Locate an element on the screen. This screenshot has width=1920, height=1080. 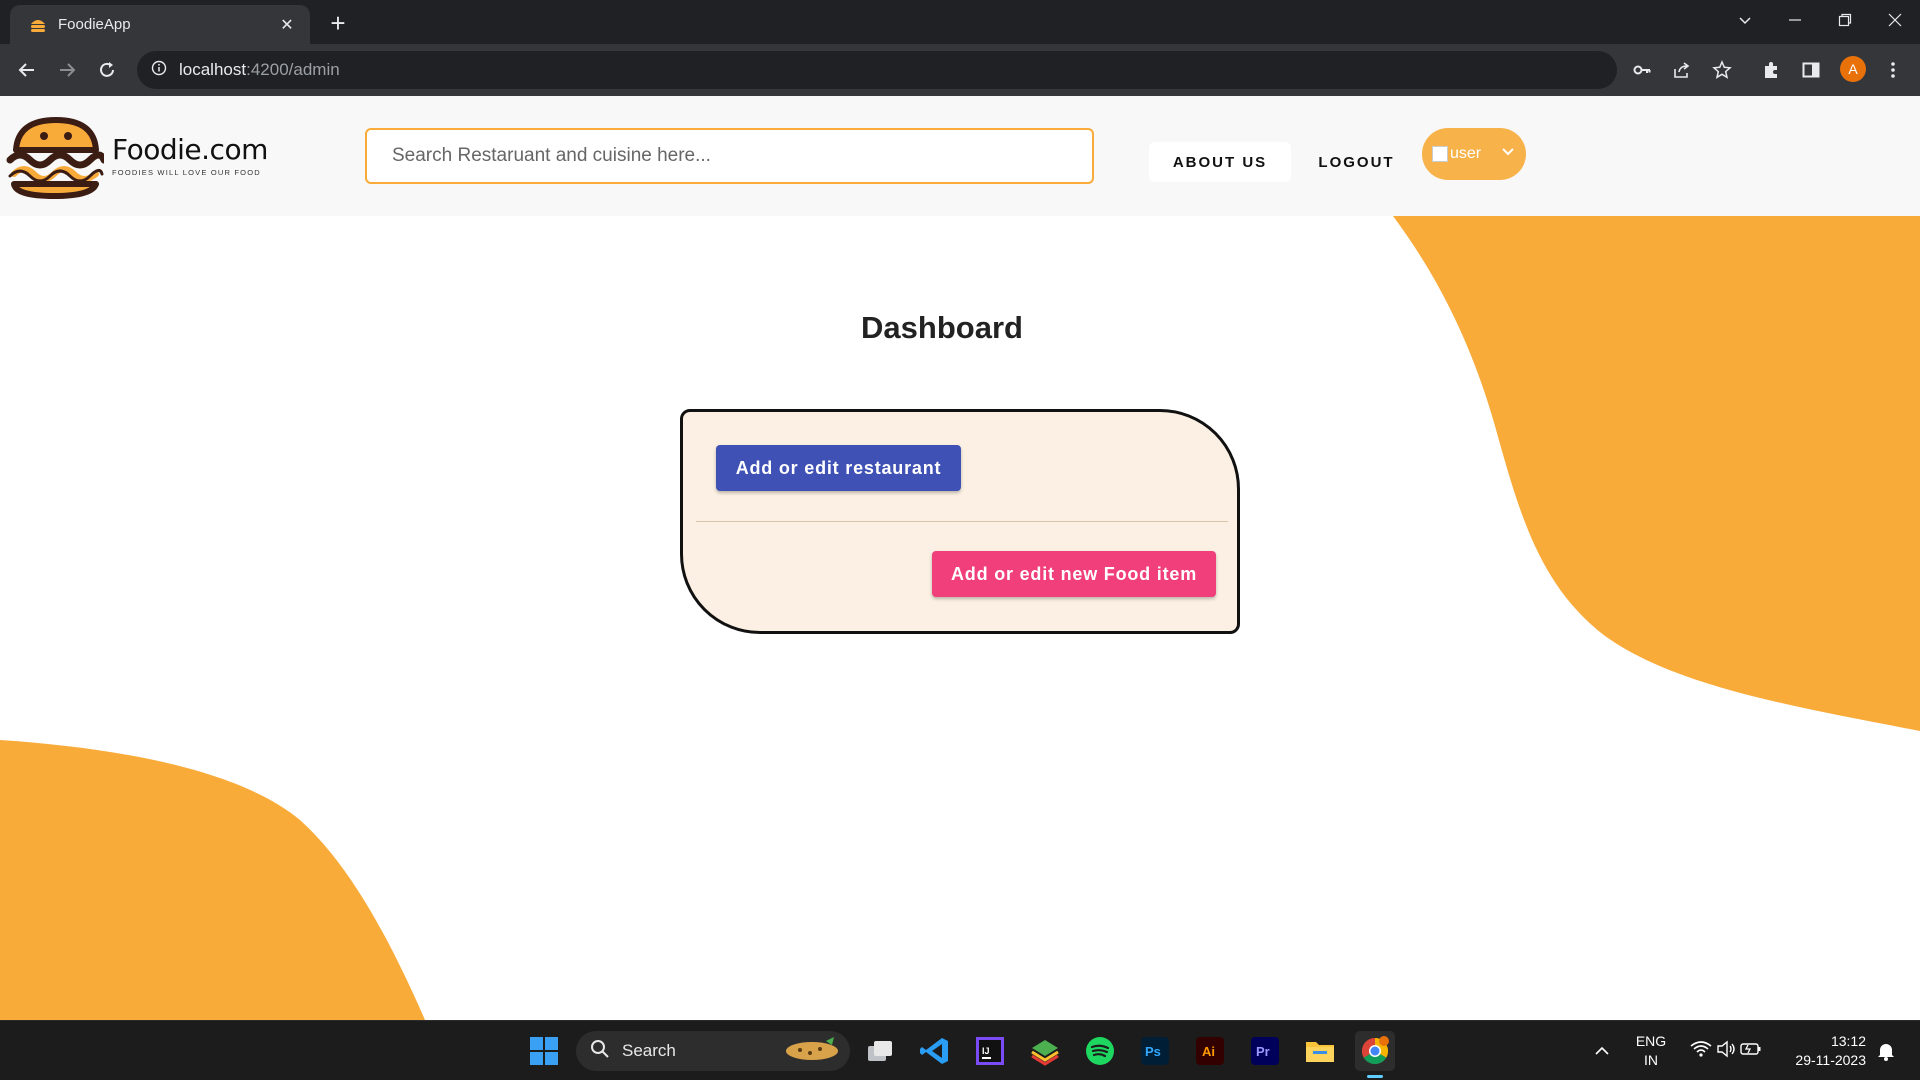
password-key-icon is located at coordinates (1642, 70).